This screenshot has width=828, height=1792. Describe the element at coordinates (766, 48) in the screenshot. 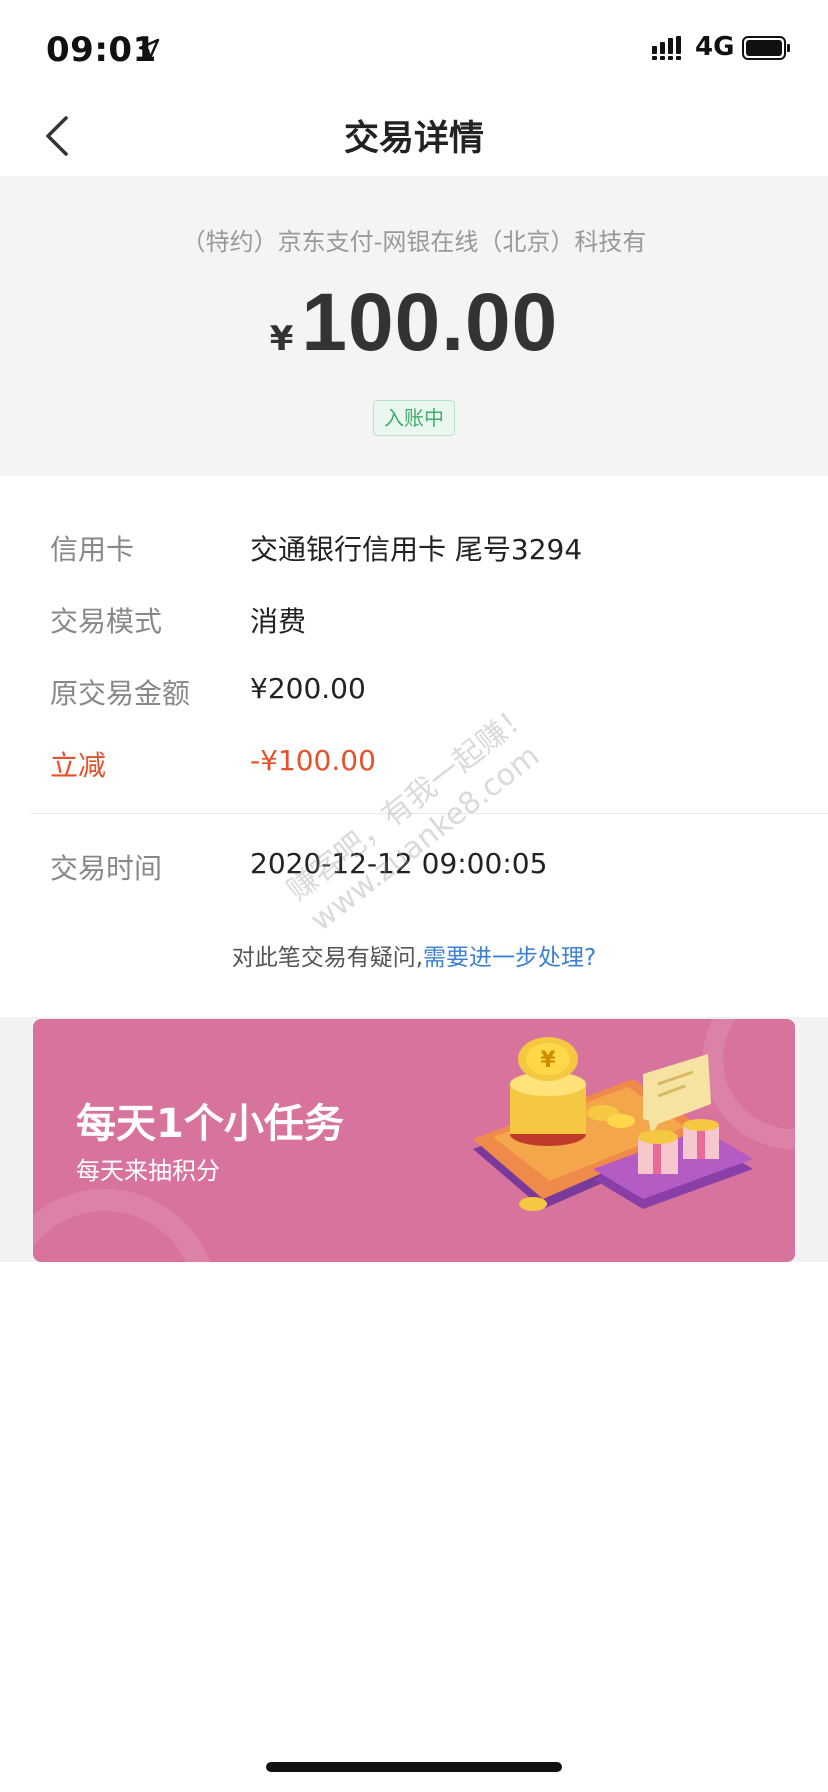

I see `battery-icon` at that location.